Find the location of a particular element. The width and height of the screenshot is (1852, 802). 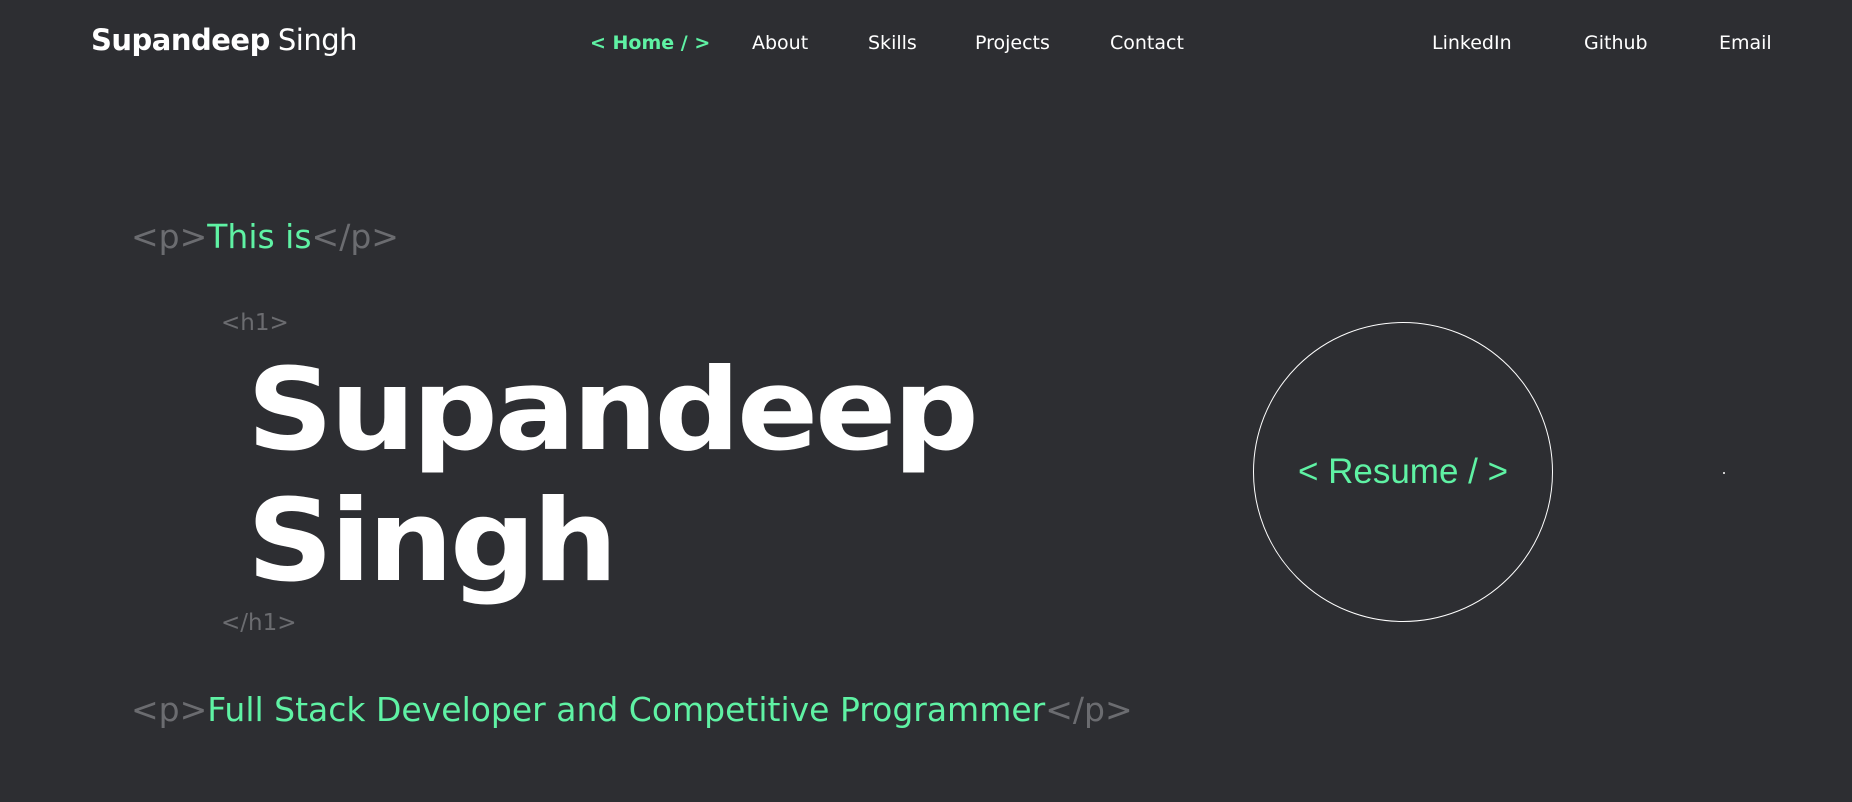

p-open-tag-role: <p> is located at coordinates (169, 709).